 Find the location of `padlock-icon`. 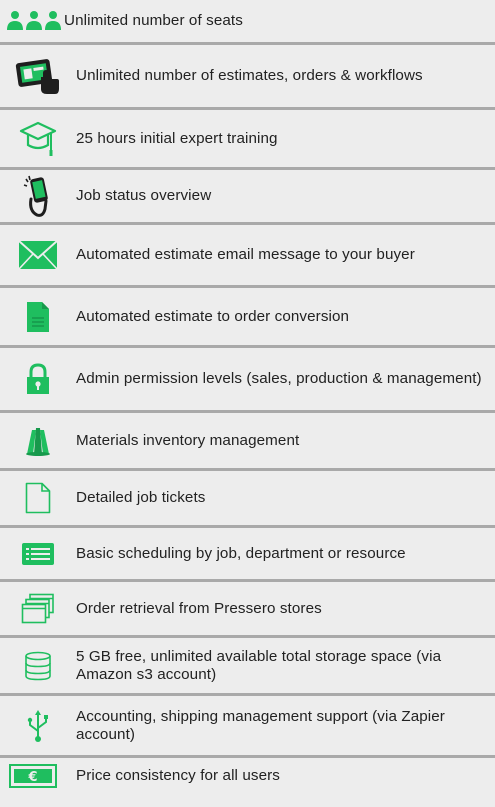

padlock-icon is located at coordinates (38, 379).